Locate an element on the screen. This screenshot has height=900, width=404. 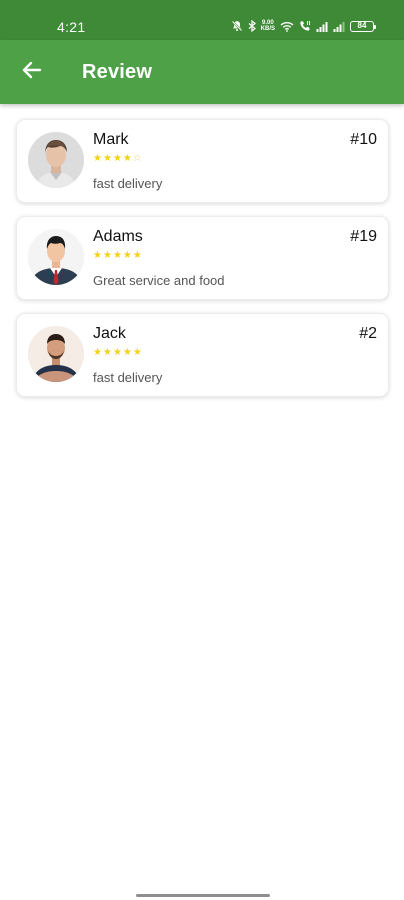
battery-level: 84 is located at coordinates (362, 25).